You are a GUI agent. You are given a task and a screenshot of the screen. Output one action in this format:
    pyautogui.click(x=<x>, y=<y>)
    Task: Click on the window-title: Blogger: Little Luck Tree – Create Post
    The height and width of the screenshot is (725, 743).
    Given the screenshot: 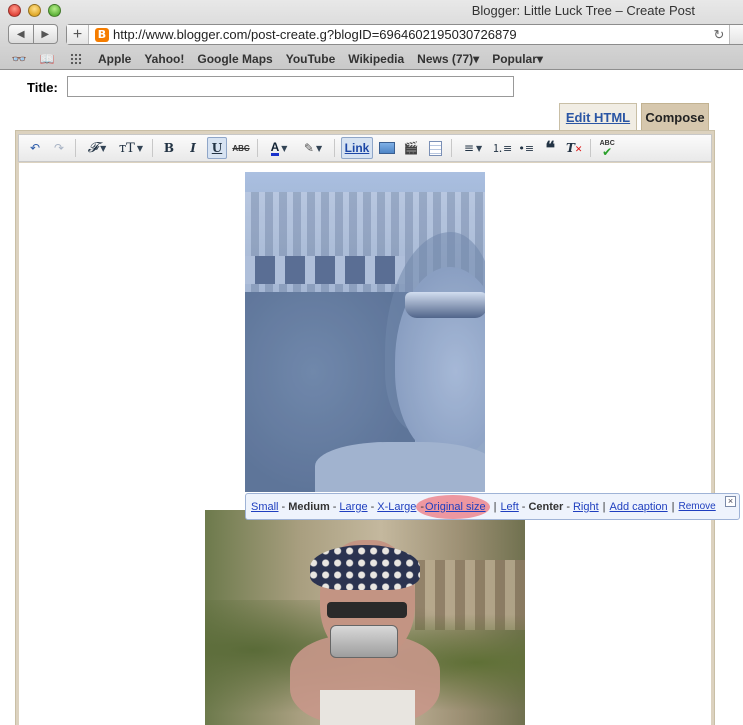 What is the action you would take?
    pyautogui.click(x=583, y=10)
    